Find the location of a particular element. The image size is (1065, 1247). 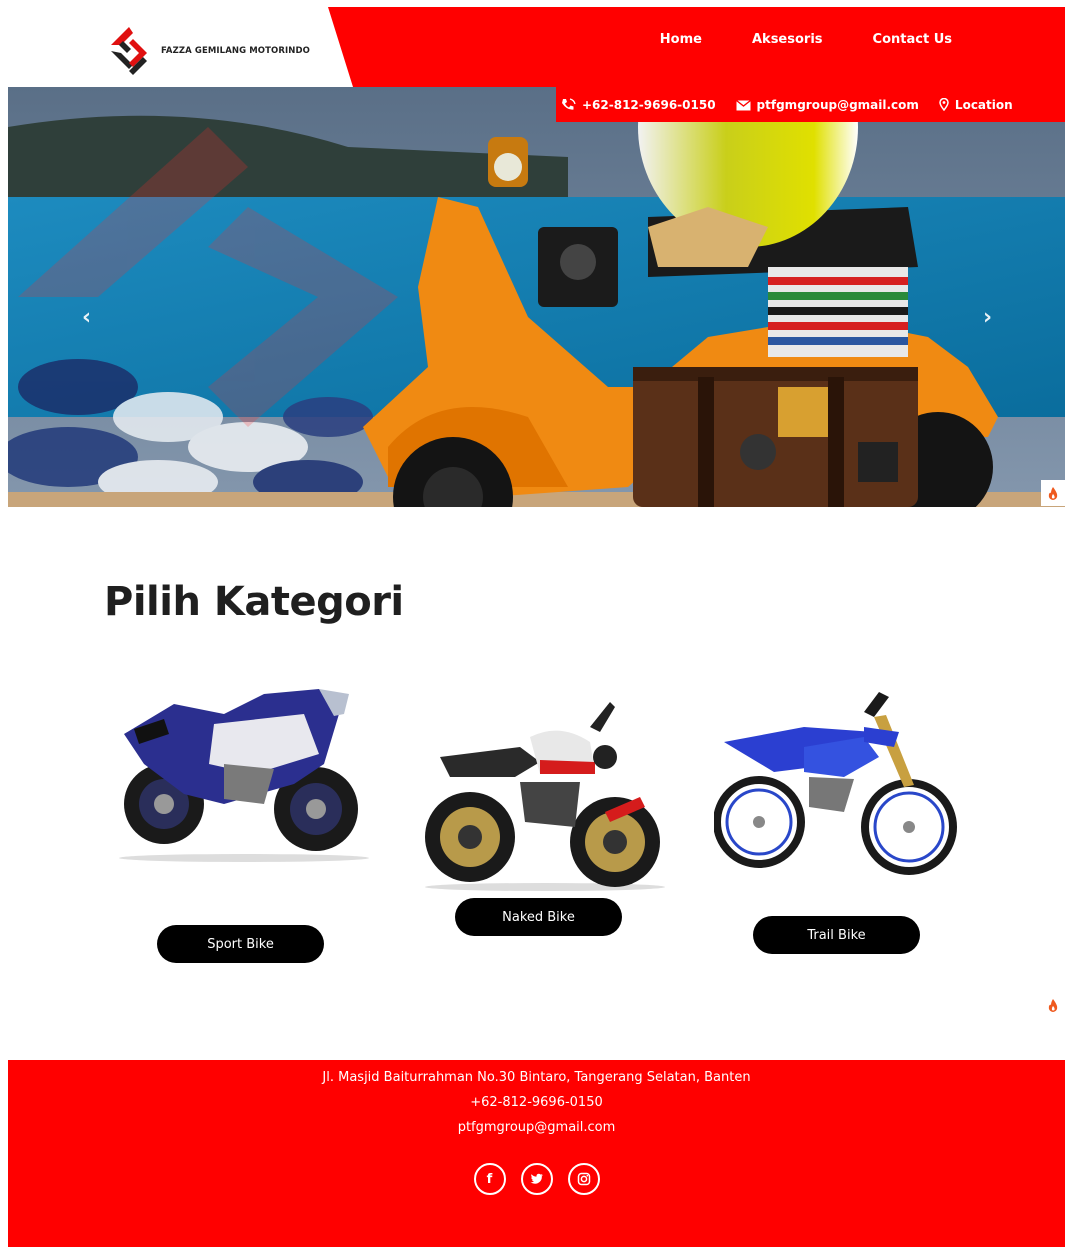

trail-bike-button: Trail Bike is located at coordinates (836, 935).